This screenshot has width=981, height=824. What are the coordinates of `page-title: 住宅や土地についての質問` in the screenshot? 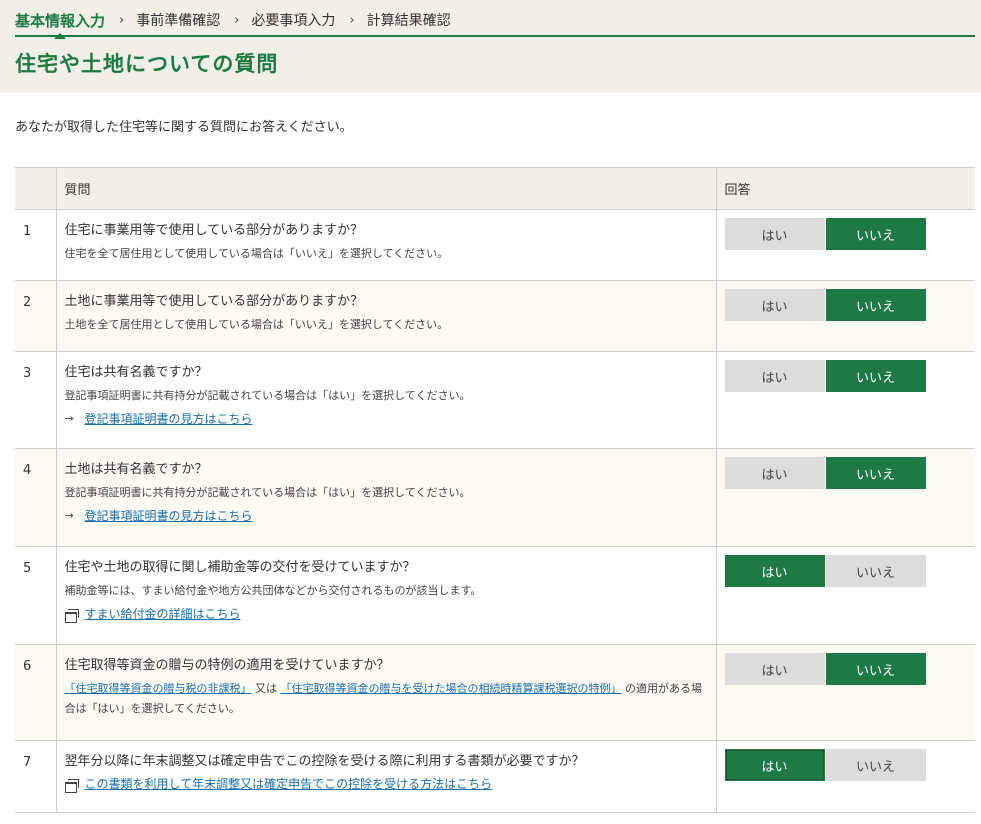 It's located at (147, 64).